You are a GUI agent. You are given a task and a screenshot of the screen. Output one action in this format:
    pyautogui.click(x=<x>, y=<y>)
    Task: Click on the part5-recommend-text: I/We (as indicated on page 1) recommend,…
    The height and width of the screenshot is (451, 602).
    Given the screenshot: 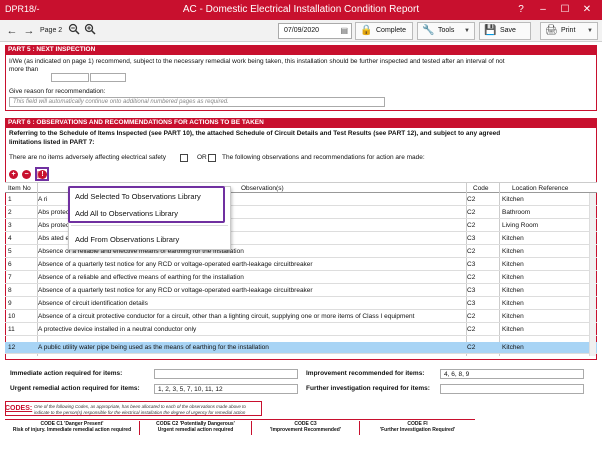 What is the action you would take?
    pyautogui.click(x=257, y=61)
    